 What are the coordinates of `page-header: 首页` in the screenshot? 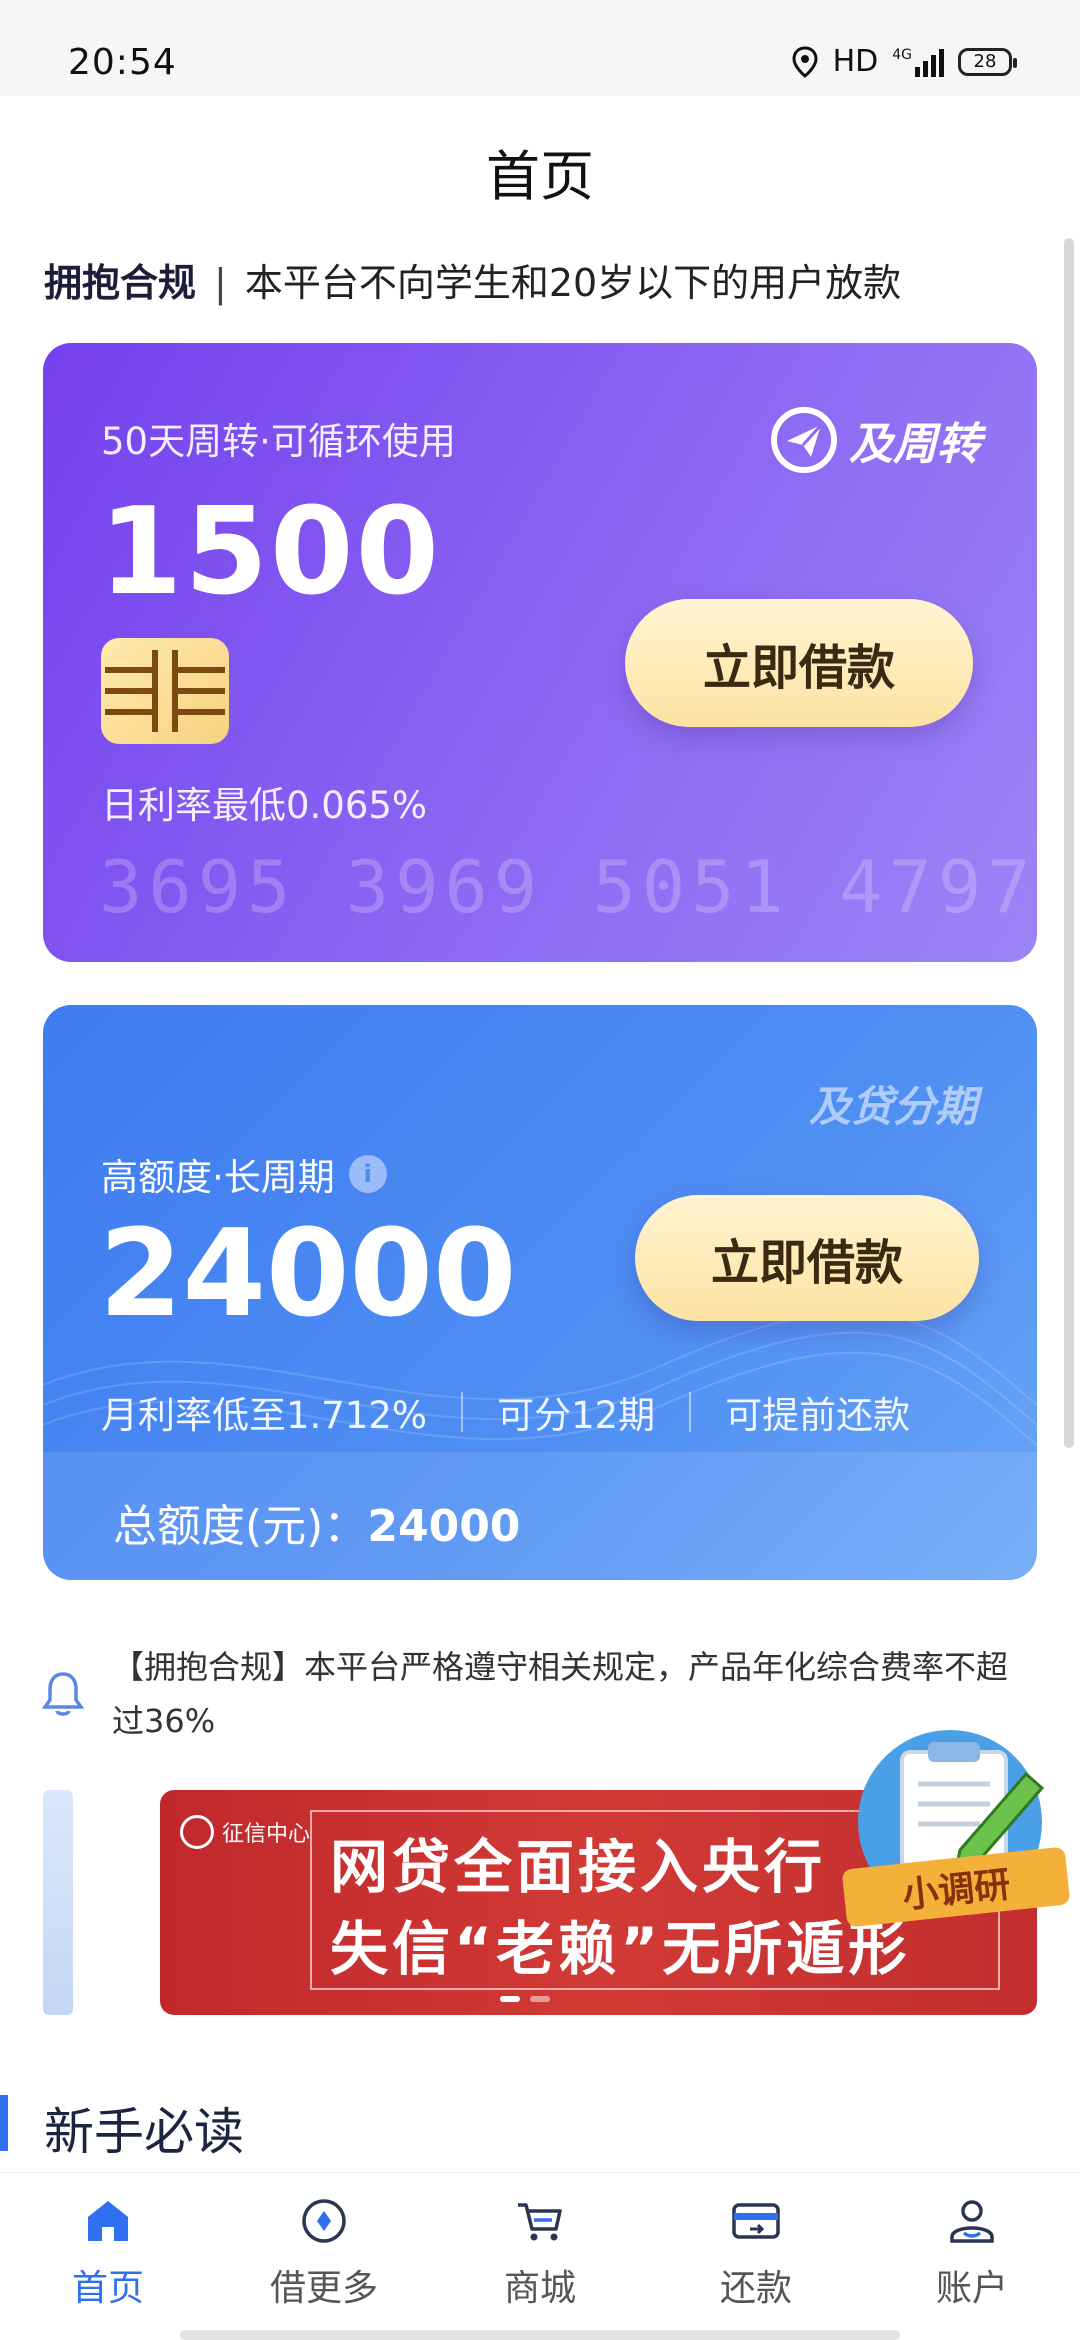 It's located at (540, 166).